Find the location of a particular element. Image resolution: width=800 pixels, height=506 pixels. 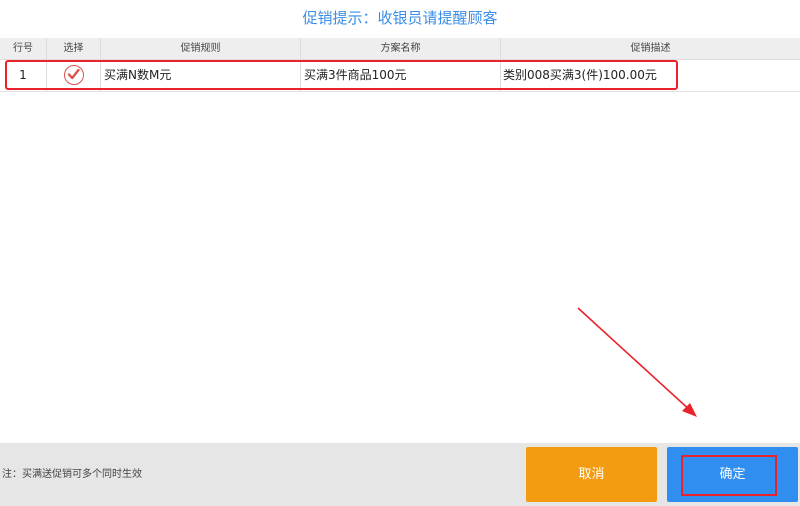

check-circle-icon is located at coordinates (73, 74).